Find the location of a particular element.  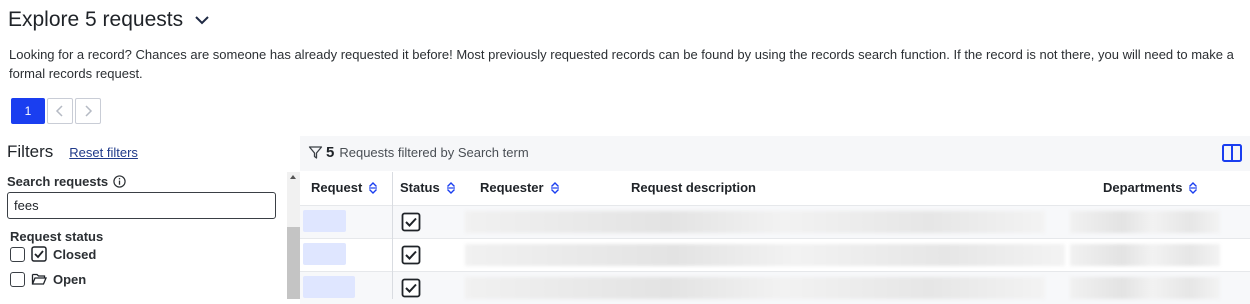

column-header-status: Status is located at coordinates (428, 187).